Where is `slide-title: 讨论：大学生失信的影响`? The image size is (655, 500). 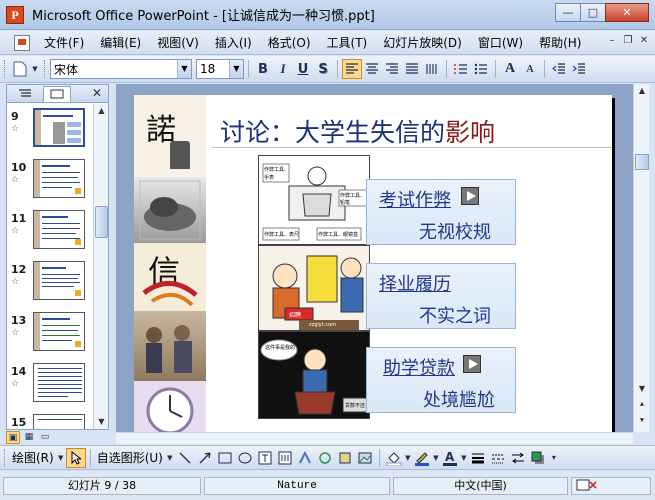
slide-title: 讨论：大学生失信的影响 is located at coordinates (357, 131).